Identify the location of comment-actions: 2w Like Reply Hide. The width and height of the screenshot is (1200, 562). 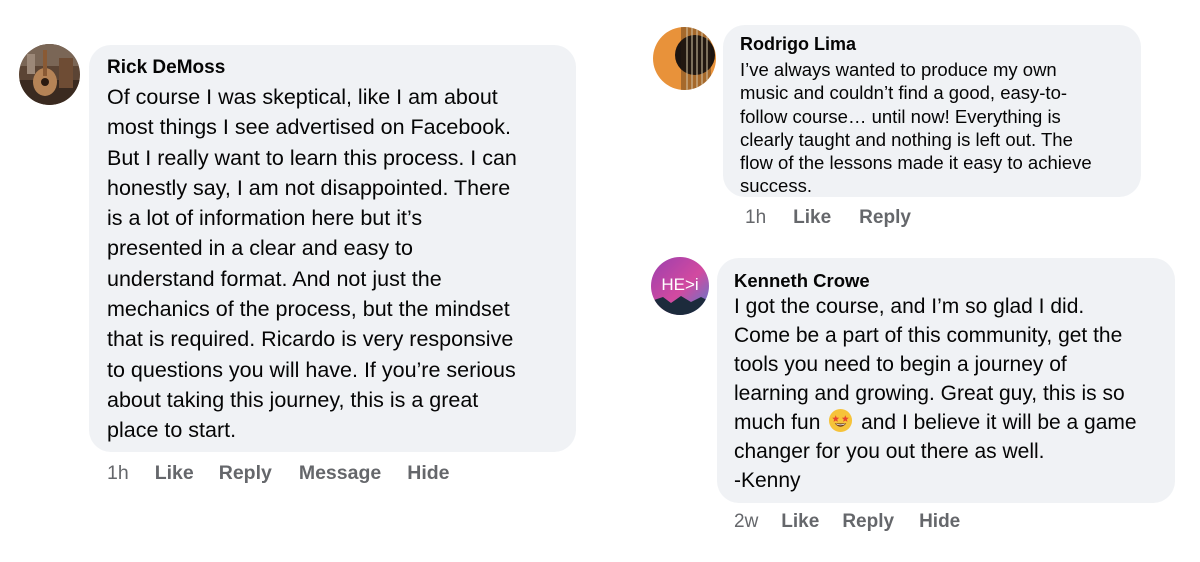
(847, 522).